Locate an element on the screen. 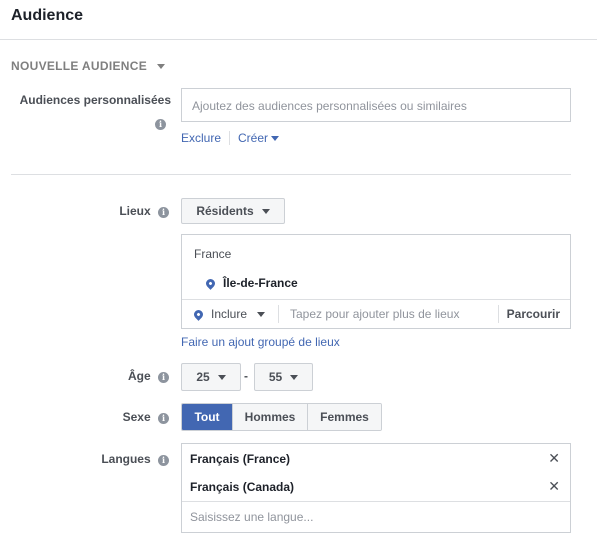 Image resolution: width=597 pixels, height=550 pixels. gender-option-men: Hommes is located at coordinates (270, 417).